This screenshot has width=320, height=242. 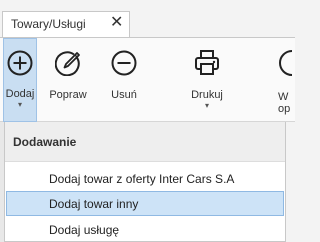 What do you see at coordinates (45, 142) in the screenshot?
I see `menu-header-label: Dodawanie` at bounding box center [45, 142].